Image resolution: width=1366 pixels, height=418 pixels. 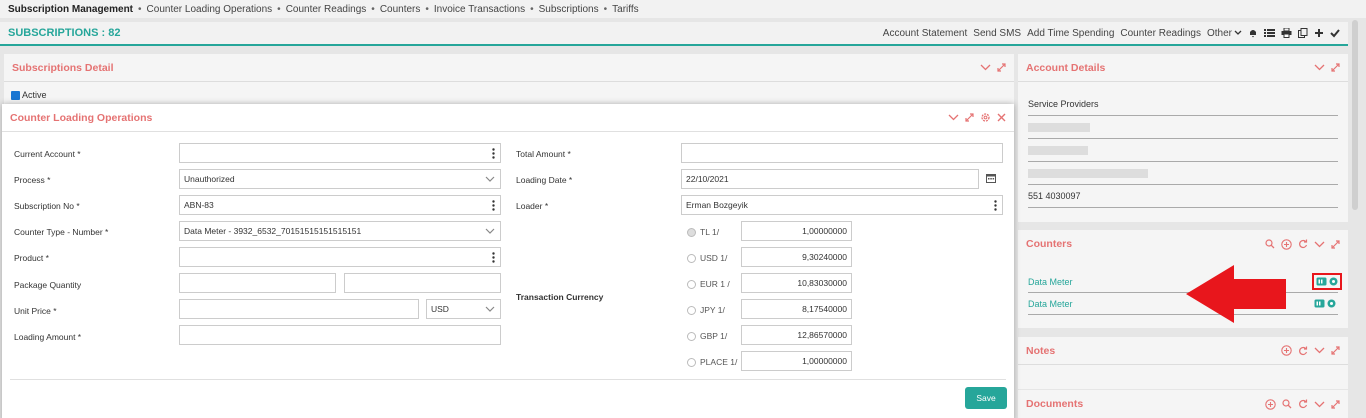 What do you see at coordinates (1001, 117) in the screenshot?
I see `close-icon` at bounding box center [1001, 117].